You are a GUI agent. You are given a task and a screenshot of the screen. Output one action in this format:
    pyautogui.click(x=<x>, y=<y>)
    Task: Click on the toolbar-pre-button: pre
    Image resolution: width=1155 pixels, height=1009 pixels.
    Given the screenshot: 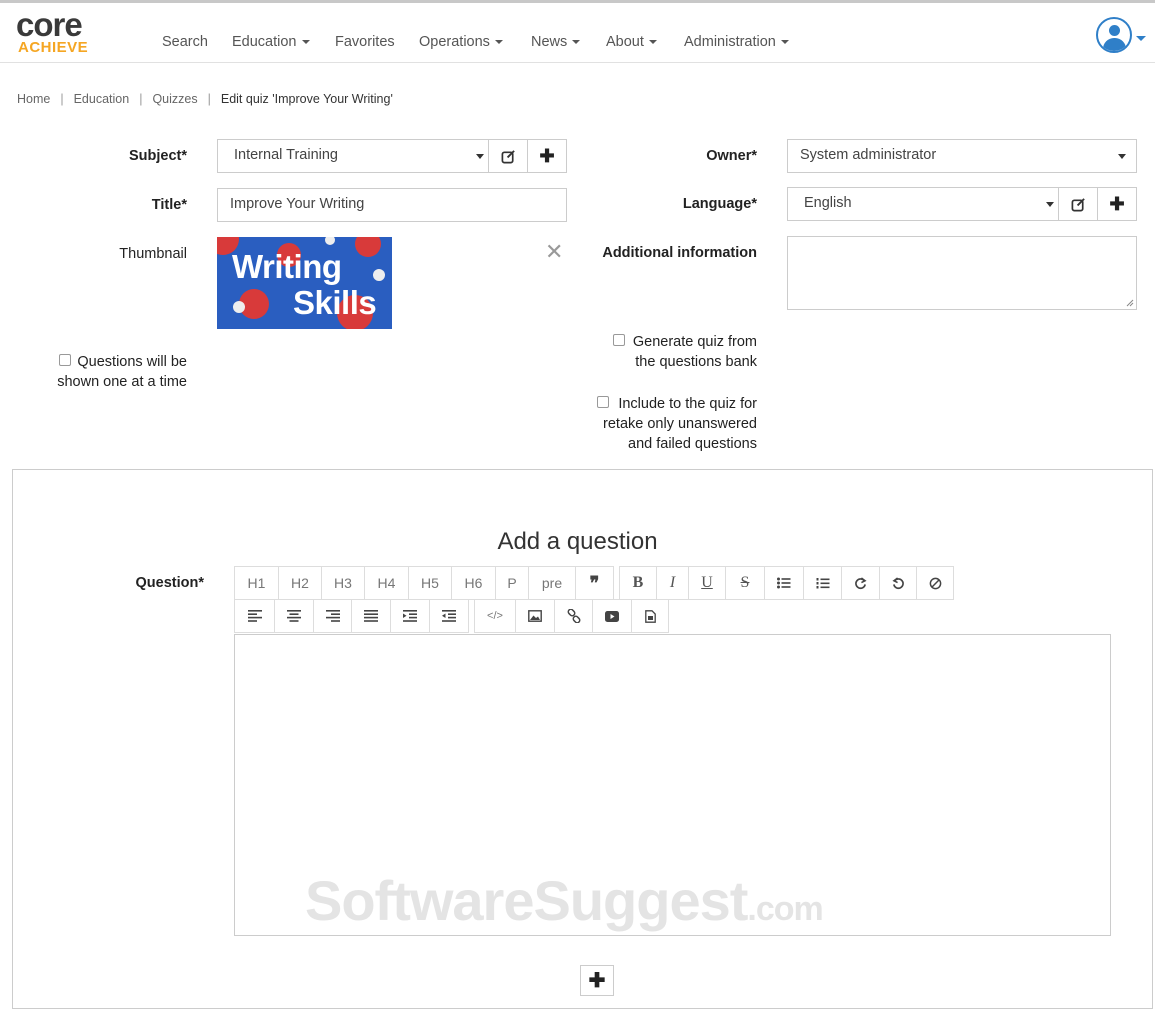 What is the action you would take?
    pyautogui.click(x=552, y=583)
    